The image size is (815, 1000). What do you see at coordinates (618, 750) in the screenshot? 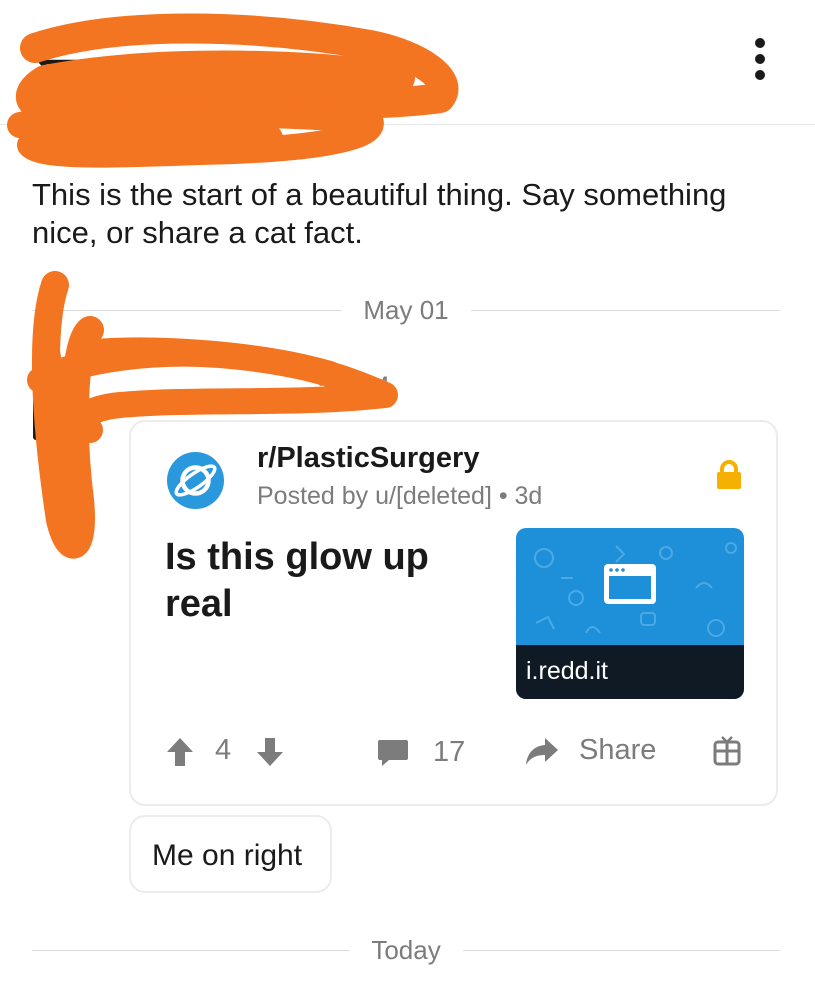
I see `share-label: Share` at bounding box center [618, 750].